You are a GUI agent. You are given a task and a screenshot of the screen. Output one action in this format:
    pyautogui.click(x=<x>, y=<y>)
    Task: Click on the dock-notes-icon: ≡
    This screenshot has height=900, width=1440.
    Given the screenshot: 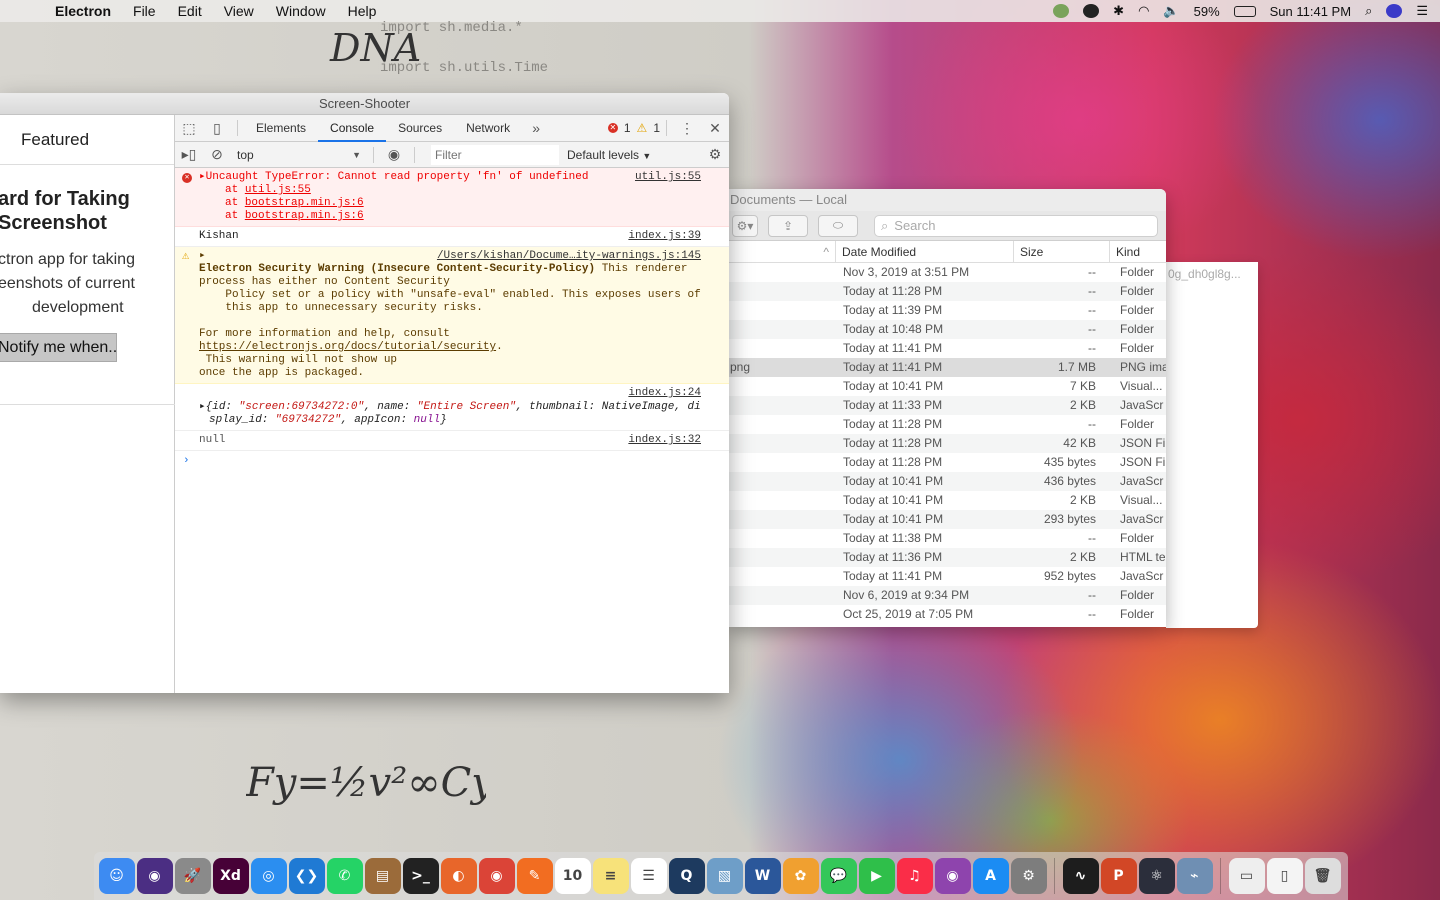 What is the action you would take?
    pyautogui.click(x=610, y=876)
    